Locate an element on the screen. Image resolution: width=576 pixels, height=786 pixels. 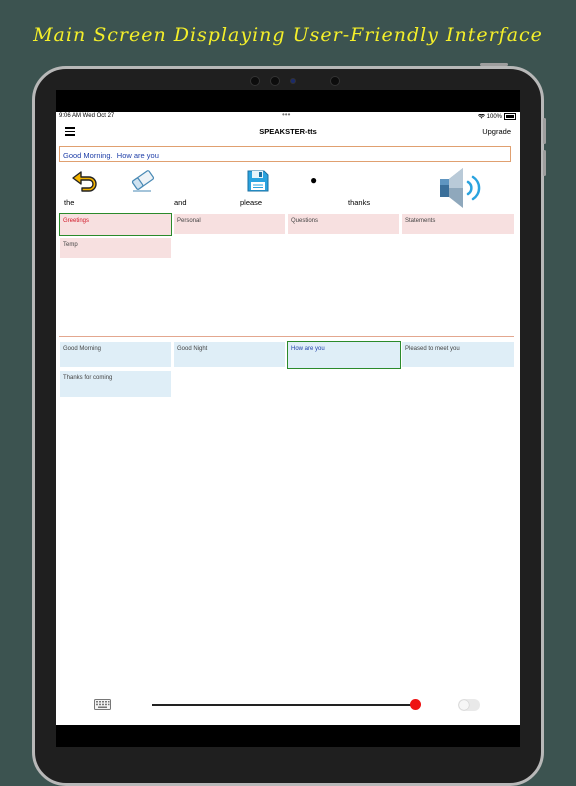
wifi-icon is located at coordinates (481, 116).